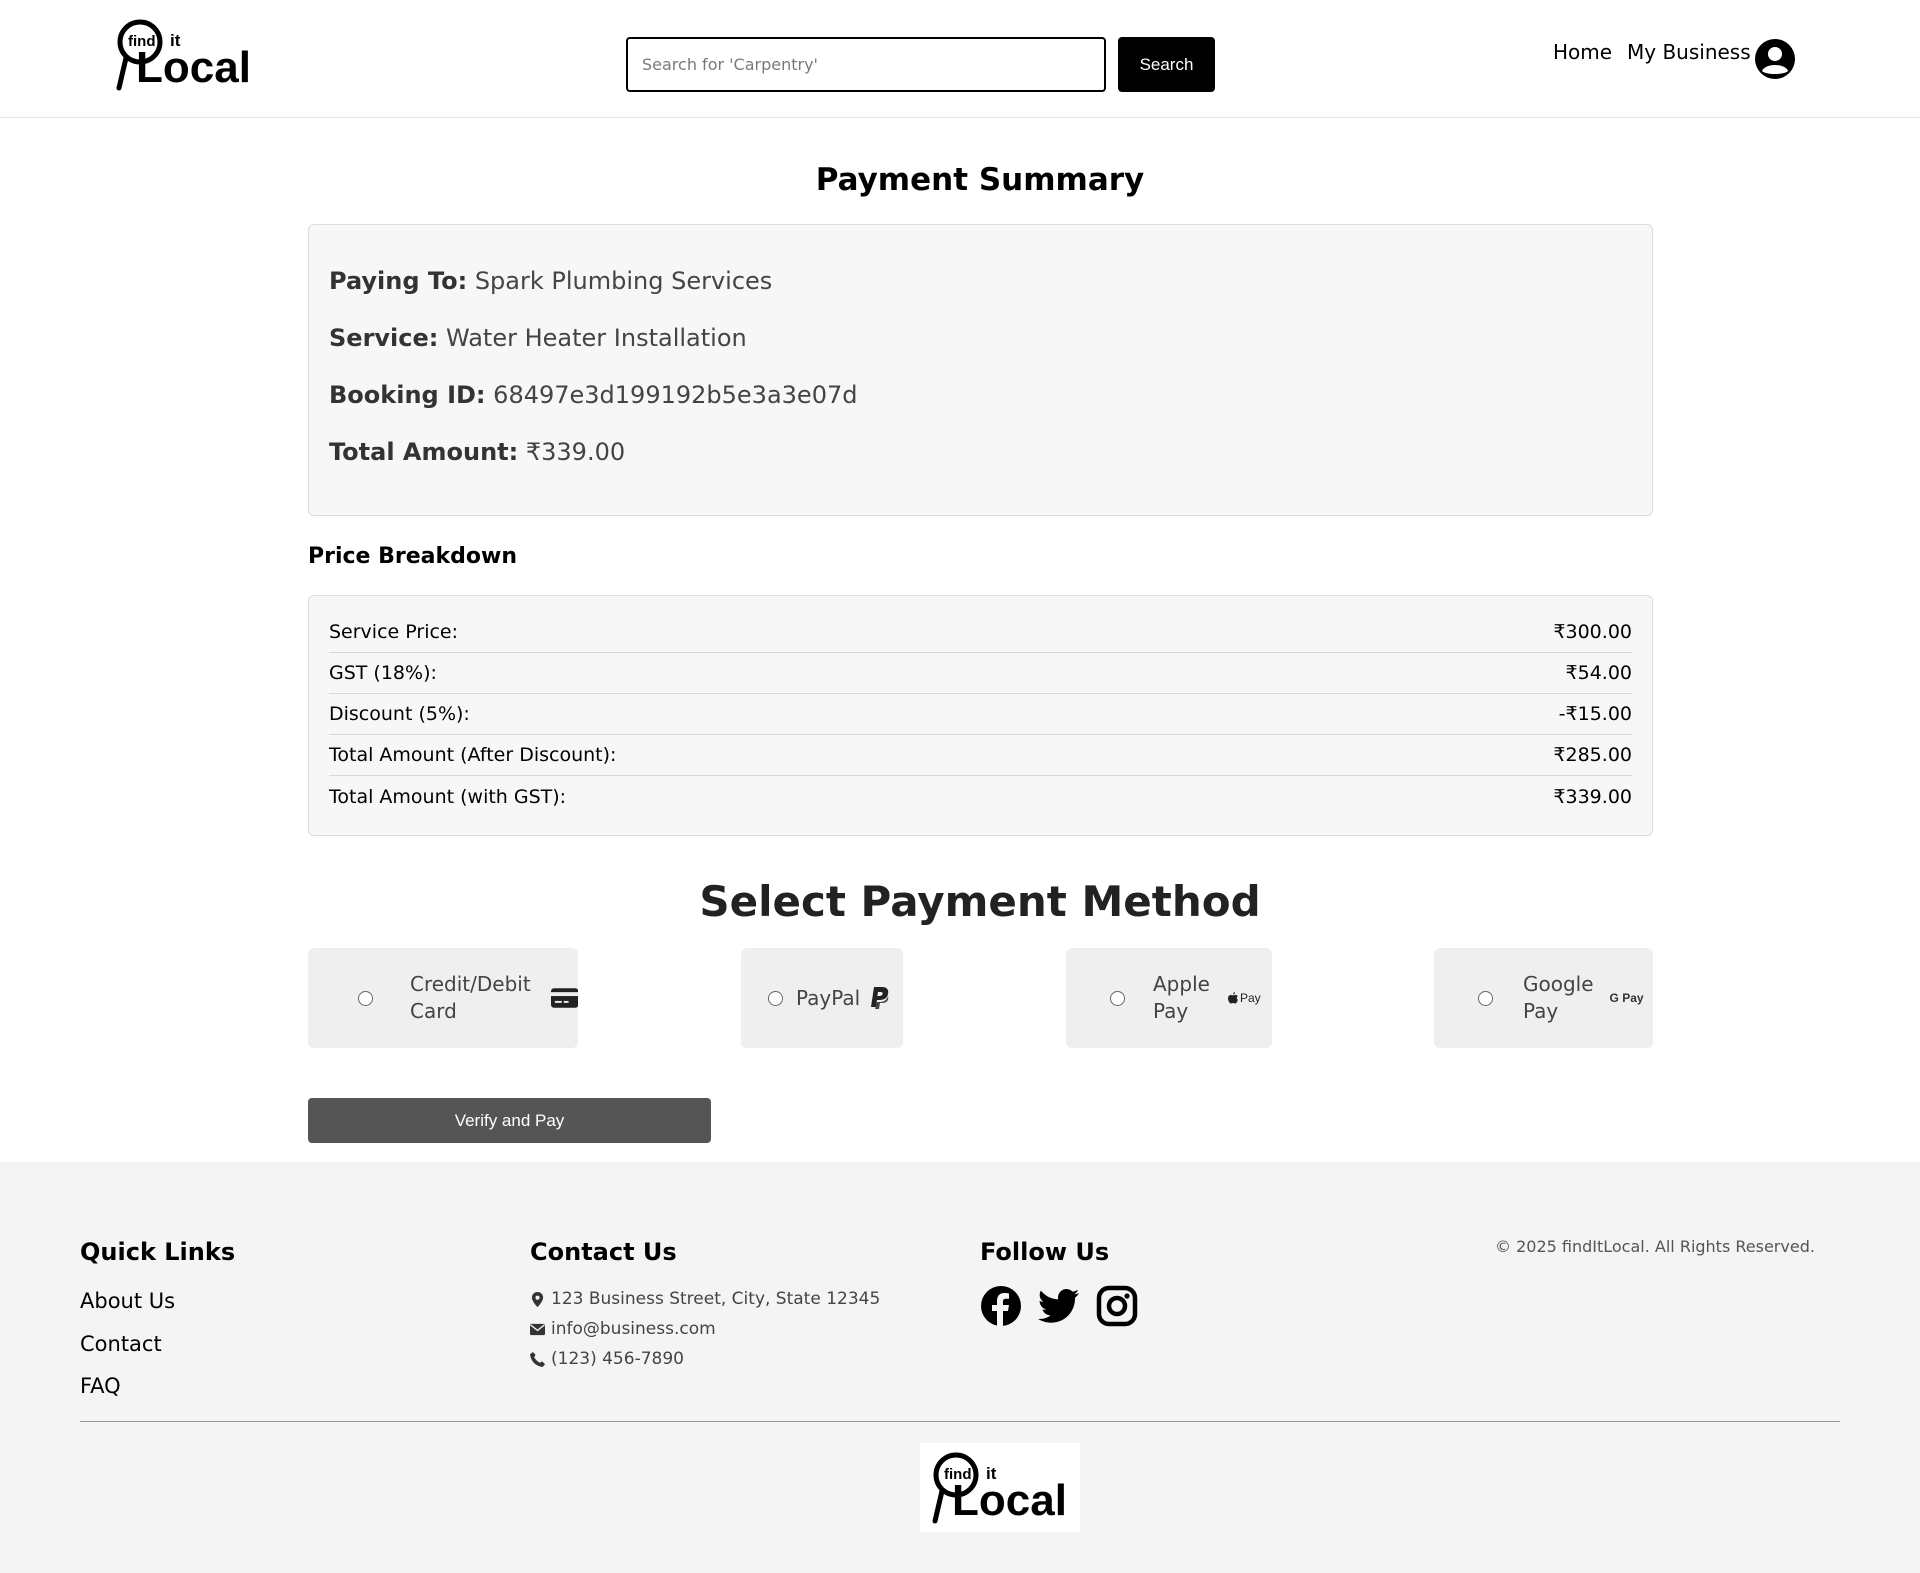 The image size is (1920, 1573). Describe the element at coordinates (1001, 1306) in the screenshot. I see `facebook-icon` at that location.